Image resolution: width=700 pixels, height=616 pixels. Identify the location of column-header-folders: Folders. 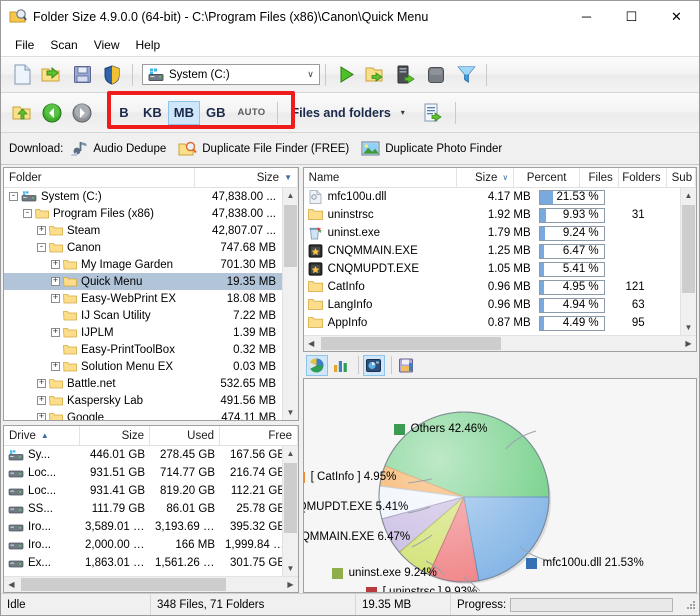
(643, 177).